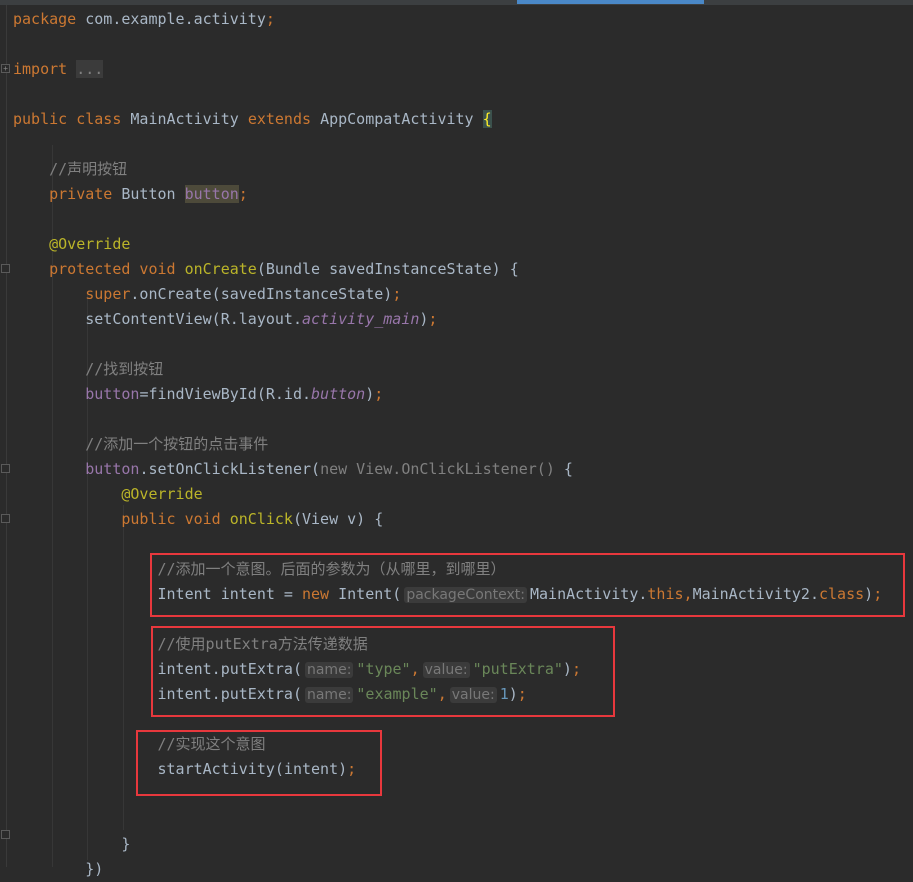 This screenshot has height=882, width=913. I want to click on code-token: .setOnClickListener(, so click(230, 469).